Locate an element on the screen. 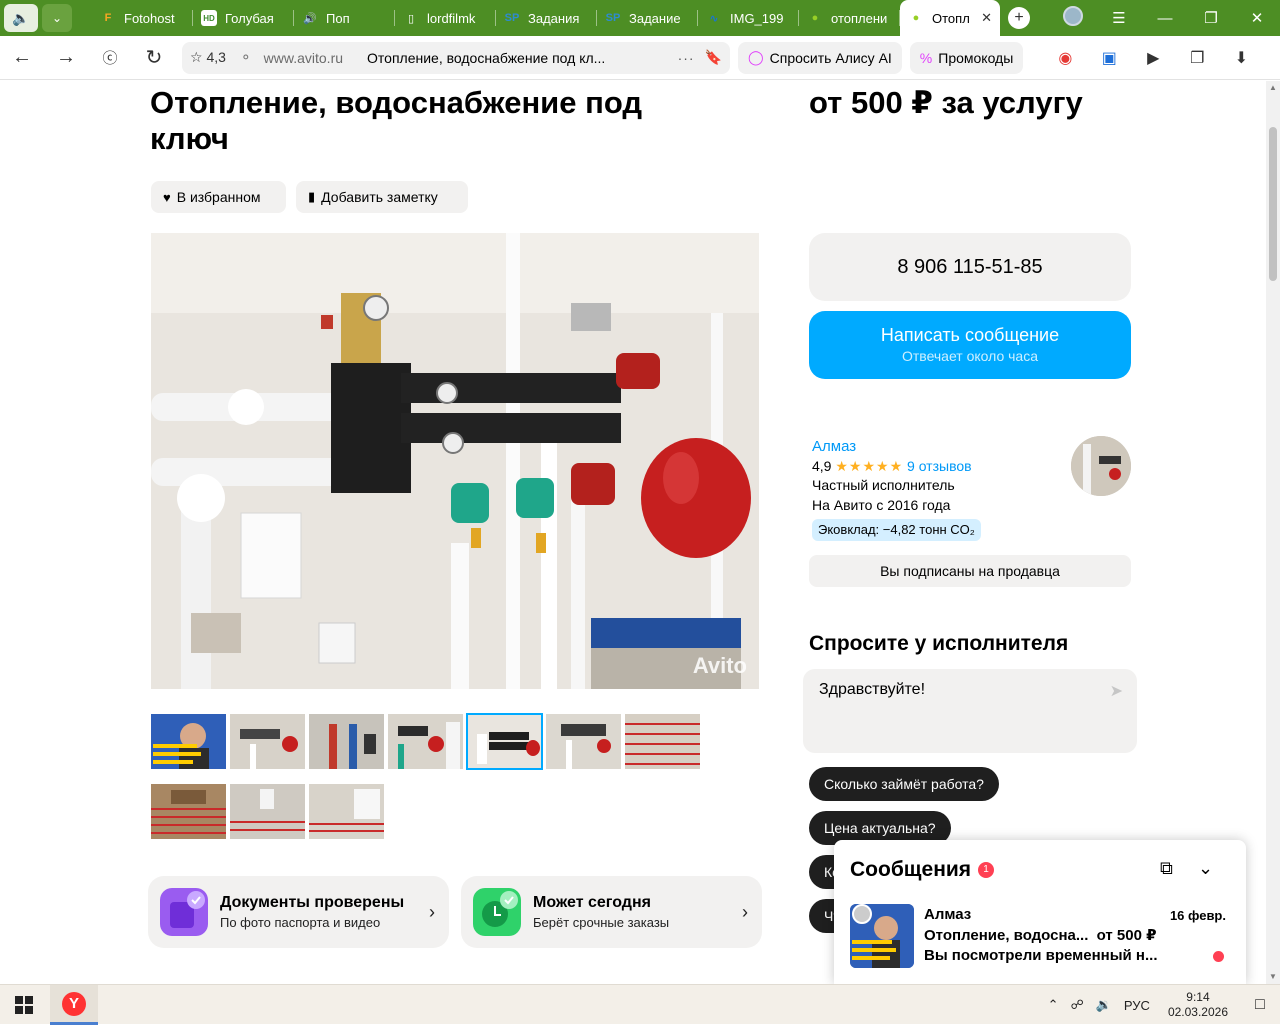 This screenshot has height=1025, width=1280. browser-tab: ▯ lordfilmk is located at coordinates (445, 18).